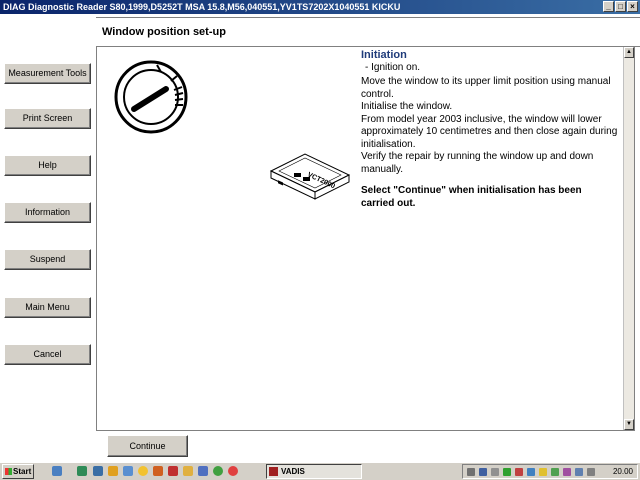 The image size is (640, 480). I want to click on vadis-icon, so click(273, 471).